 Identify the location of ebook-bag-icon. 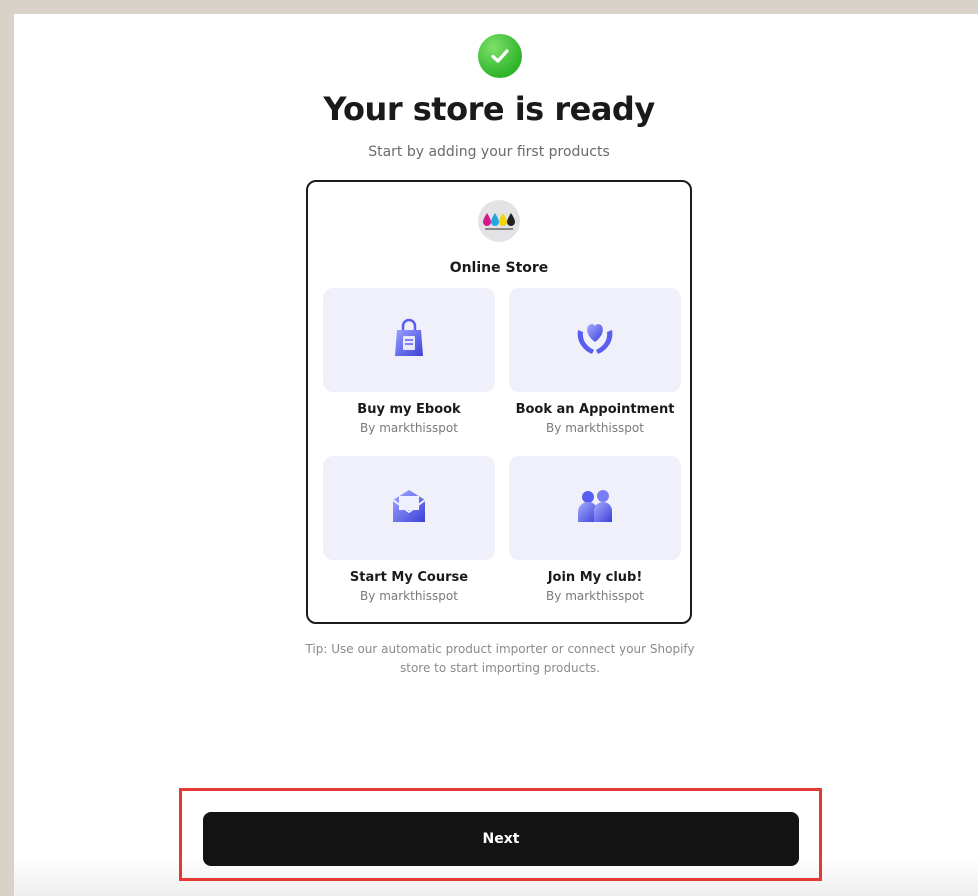
(409, 340).